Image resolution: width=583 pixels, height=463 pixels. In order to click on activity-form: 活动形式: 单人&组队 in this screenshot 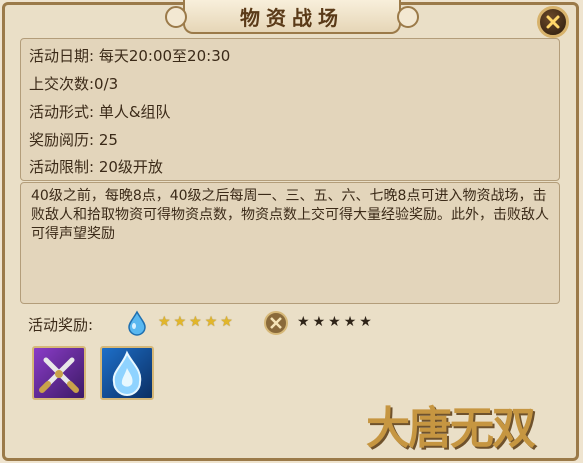, I will do `click(100, 112)`.